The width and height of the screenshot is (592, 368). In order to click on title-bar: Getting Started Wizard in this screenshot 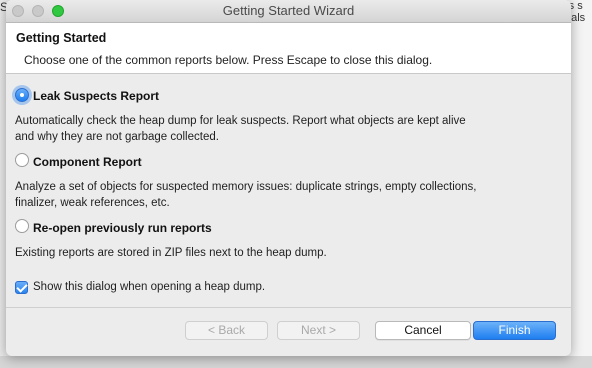, I will do `click(288, 11)`.